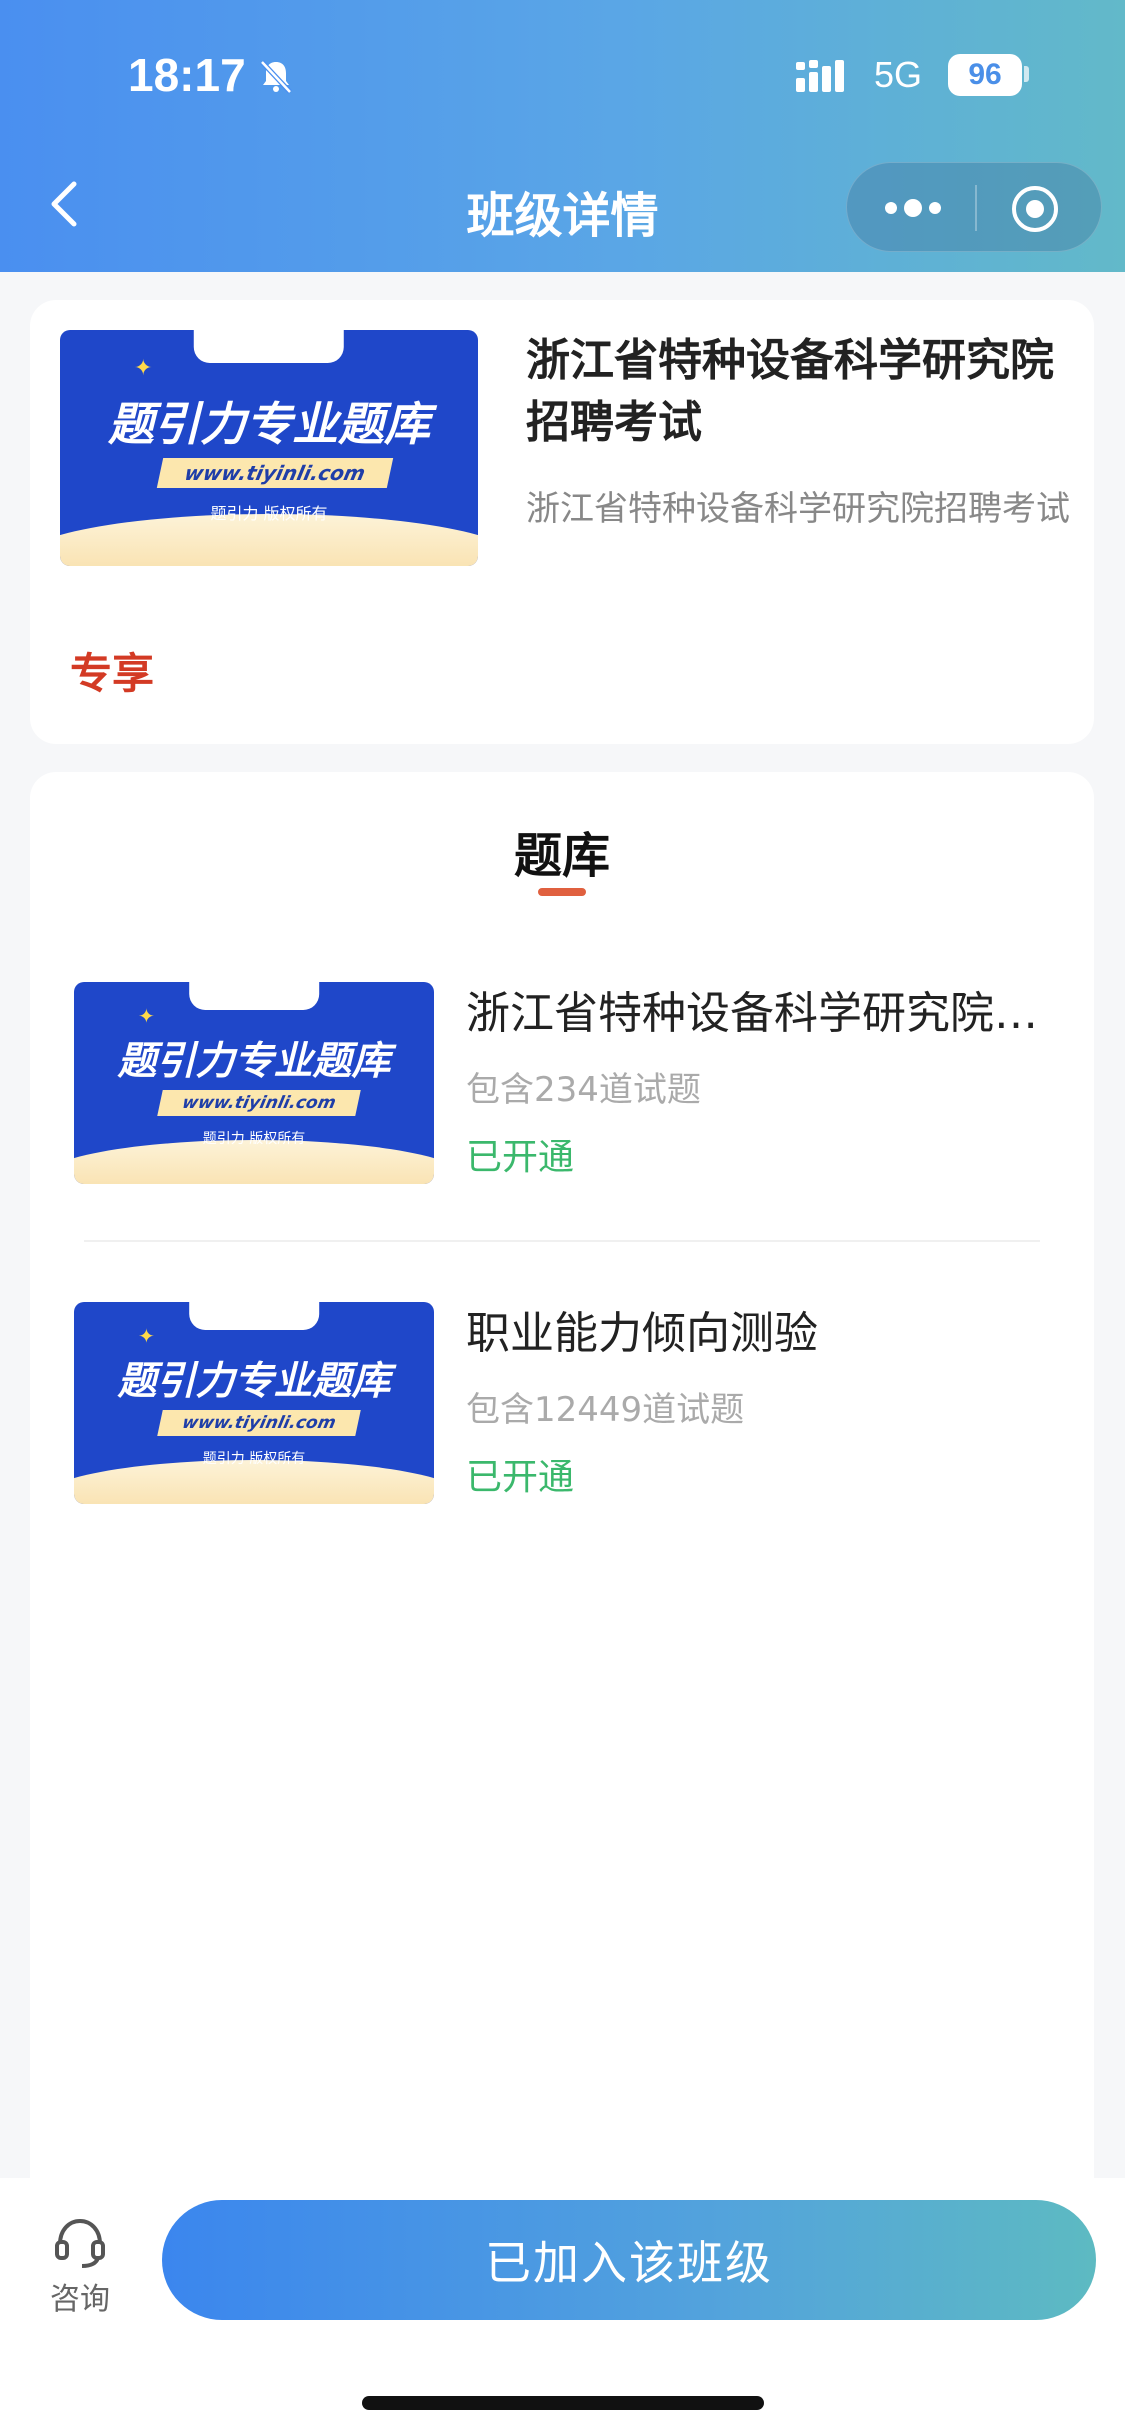 The width and height of the screenshot is (1125, 2436). I want to click on close-target-icon, so click(1035, 209).